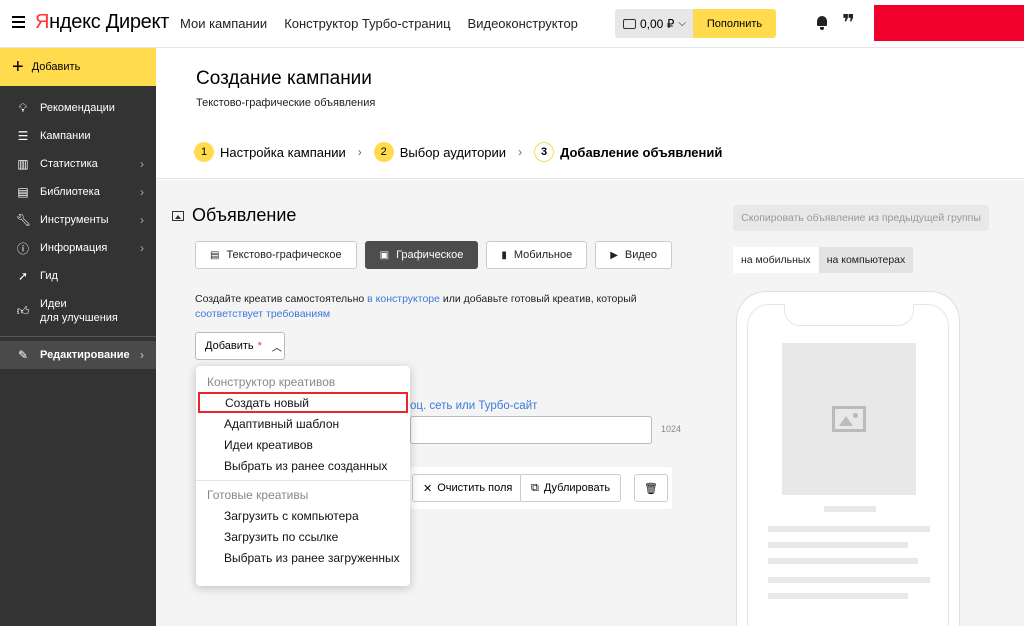  What do you see at coordinates (384, 255) in the screenshot?
I see `image-icon: ▣` at bounding box center [384, 255].